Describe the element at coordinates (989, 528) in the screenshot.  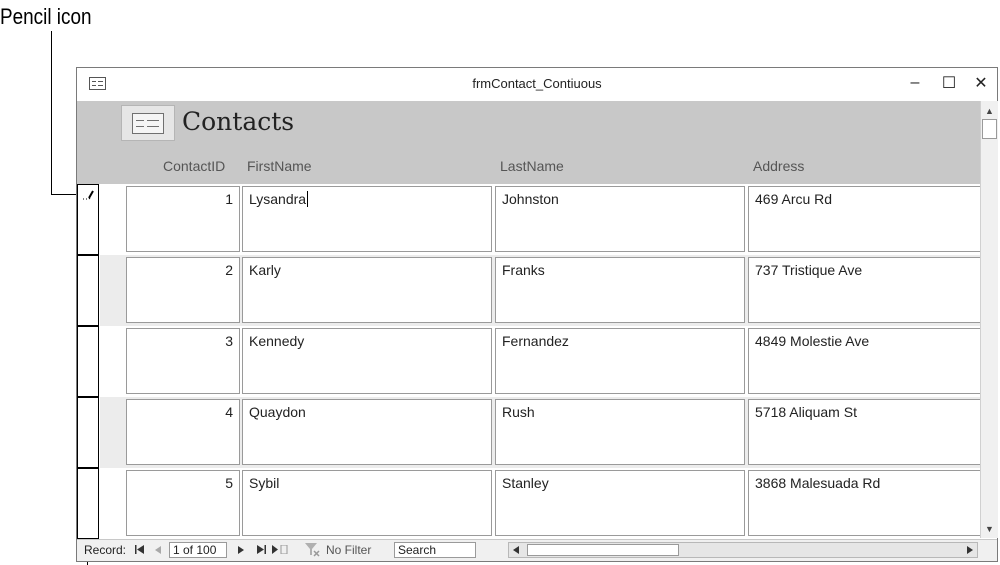
I see `scroll-down-icon: ▼` at that location.